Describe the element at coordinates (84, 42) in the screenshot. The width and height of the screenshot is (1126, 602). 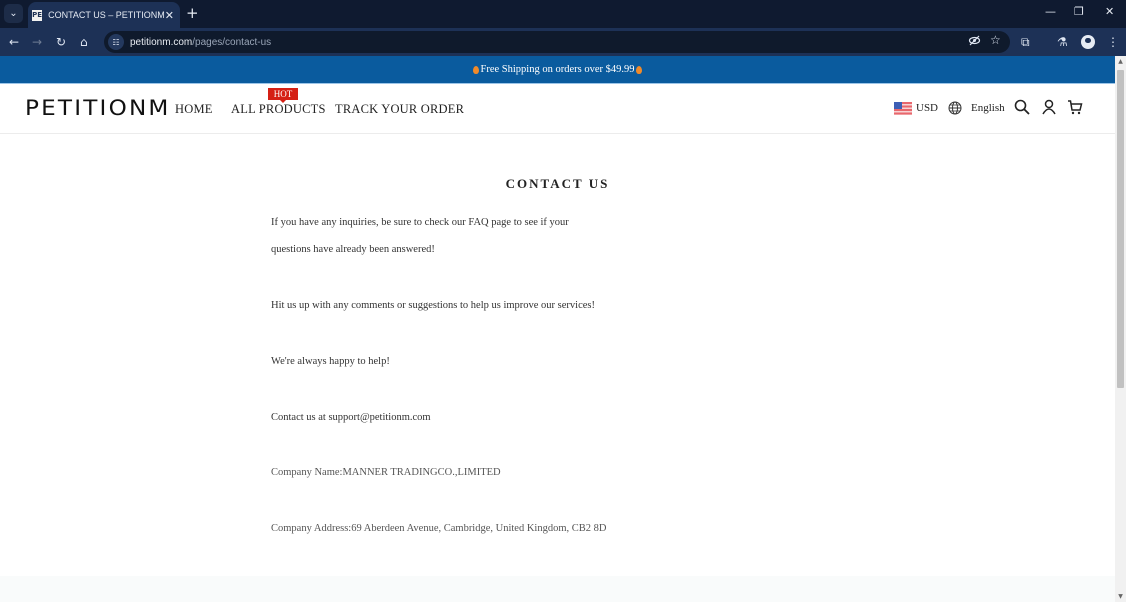
I see `home-button: ⌂` at that location.